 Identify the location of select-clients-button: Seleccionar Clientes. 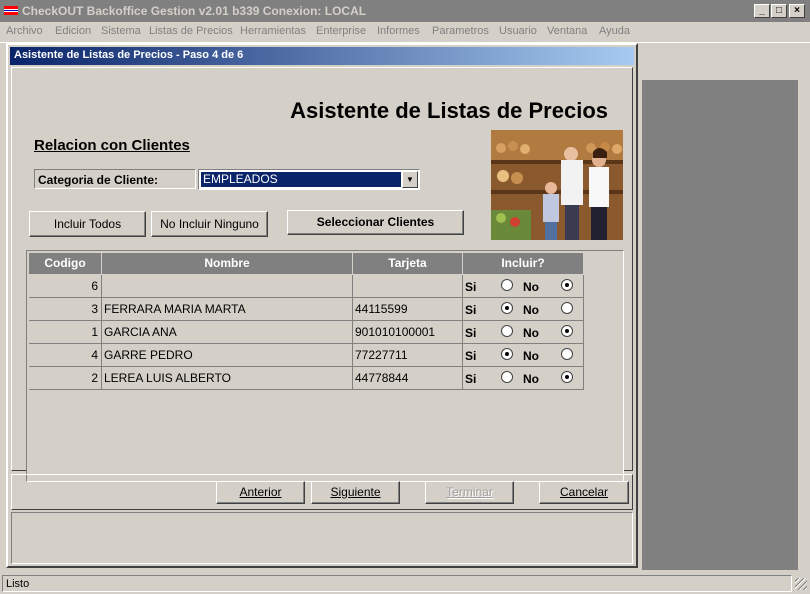
(375, 222).